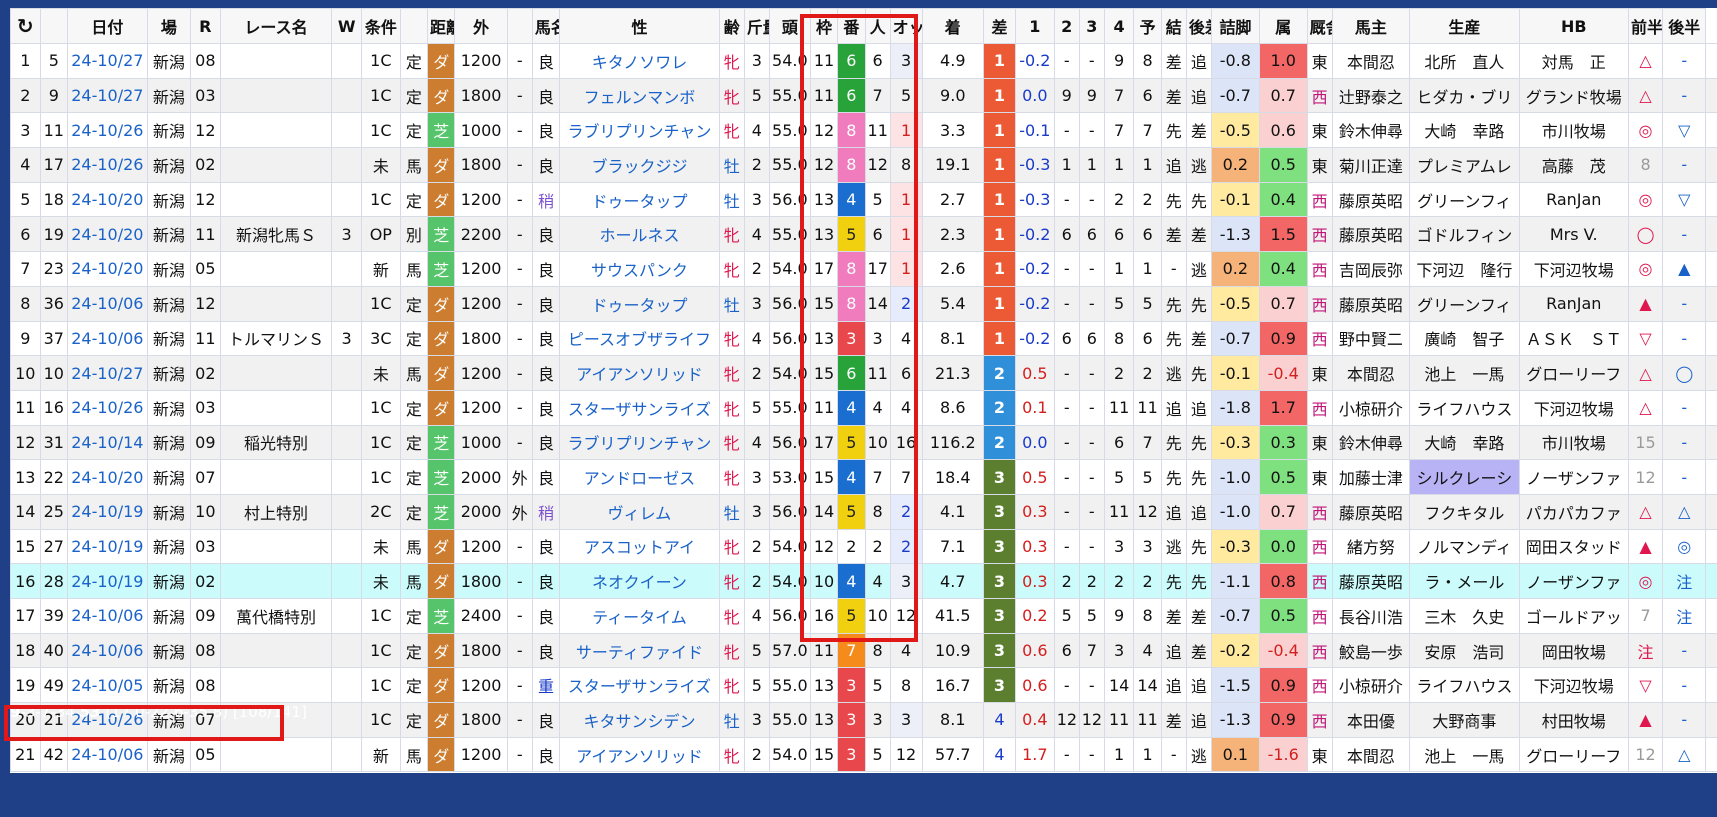  I want to click on cell-horse: ピースオブザライフ, so click(639, 338).